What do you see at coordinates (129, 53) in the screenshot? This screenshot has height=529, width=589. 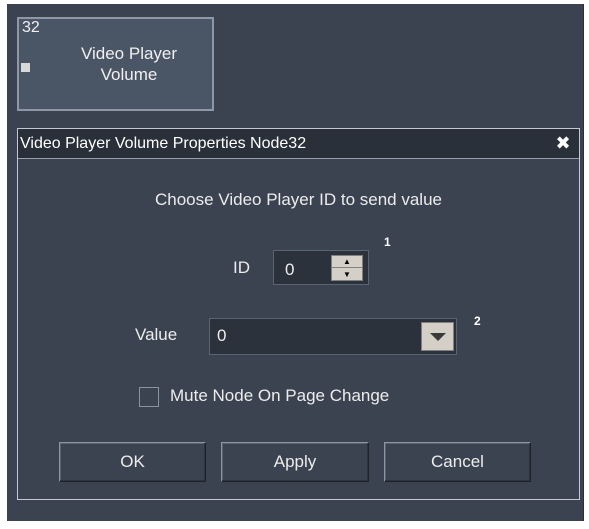 I see `node-title-line1: Video Player` at bounding box center [129, 53].